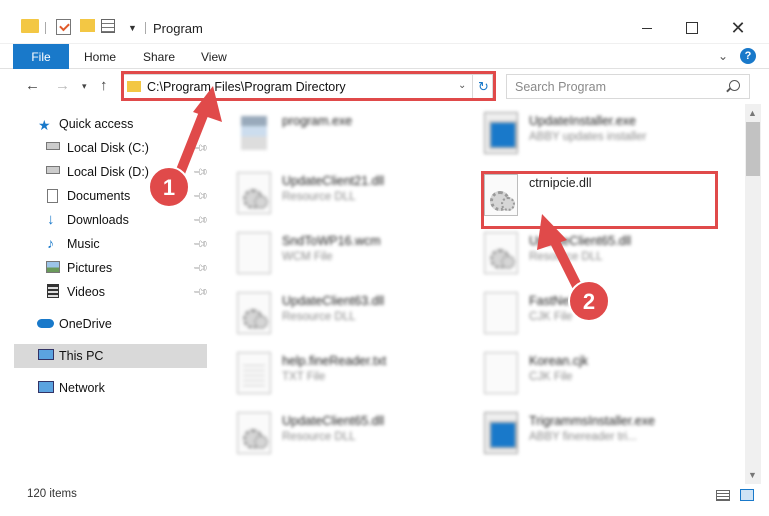 This screenshot has height=516, width=769. I want to click on recent-locations-chevron-icon: ▾, so click(84, 86).